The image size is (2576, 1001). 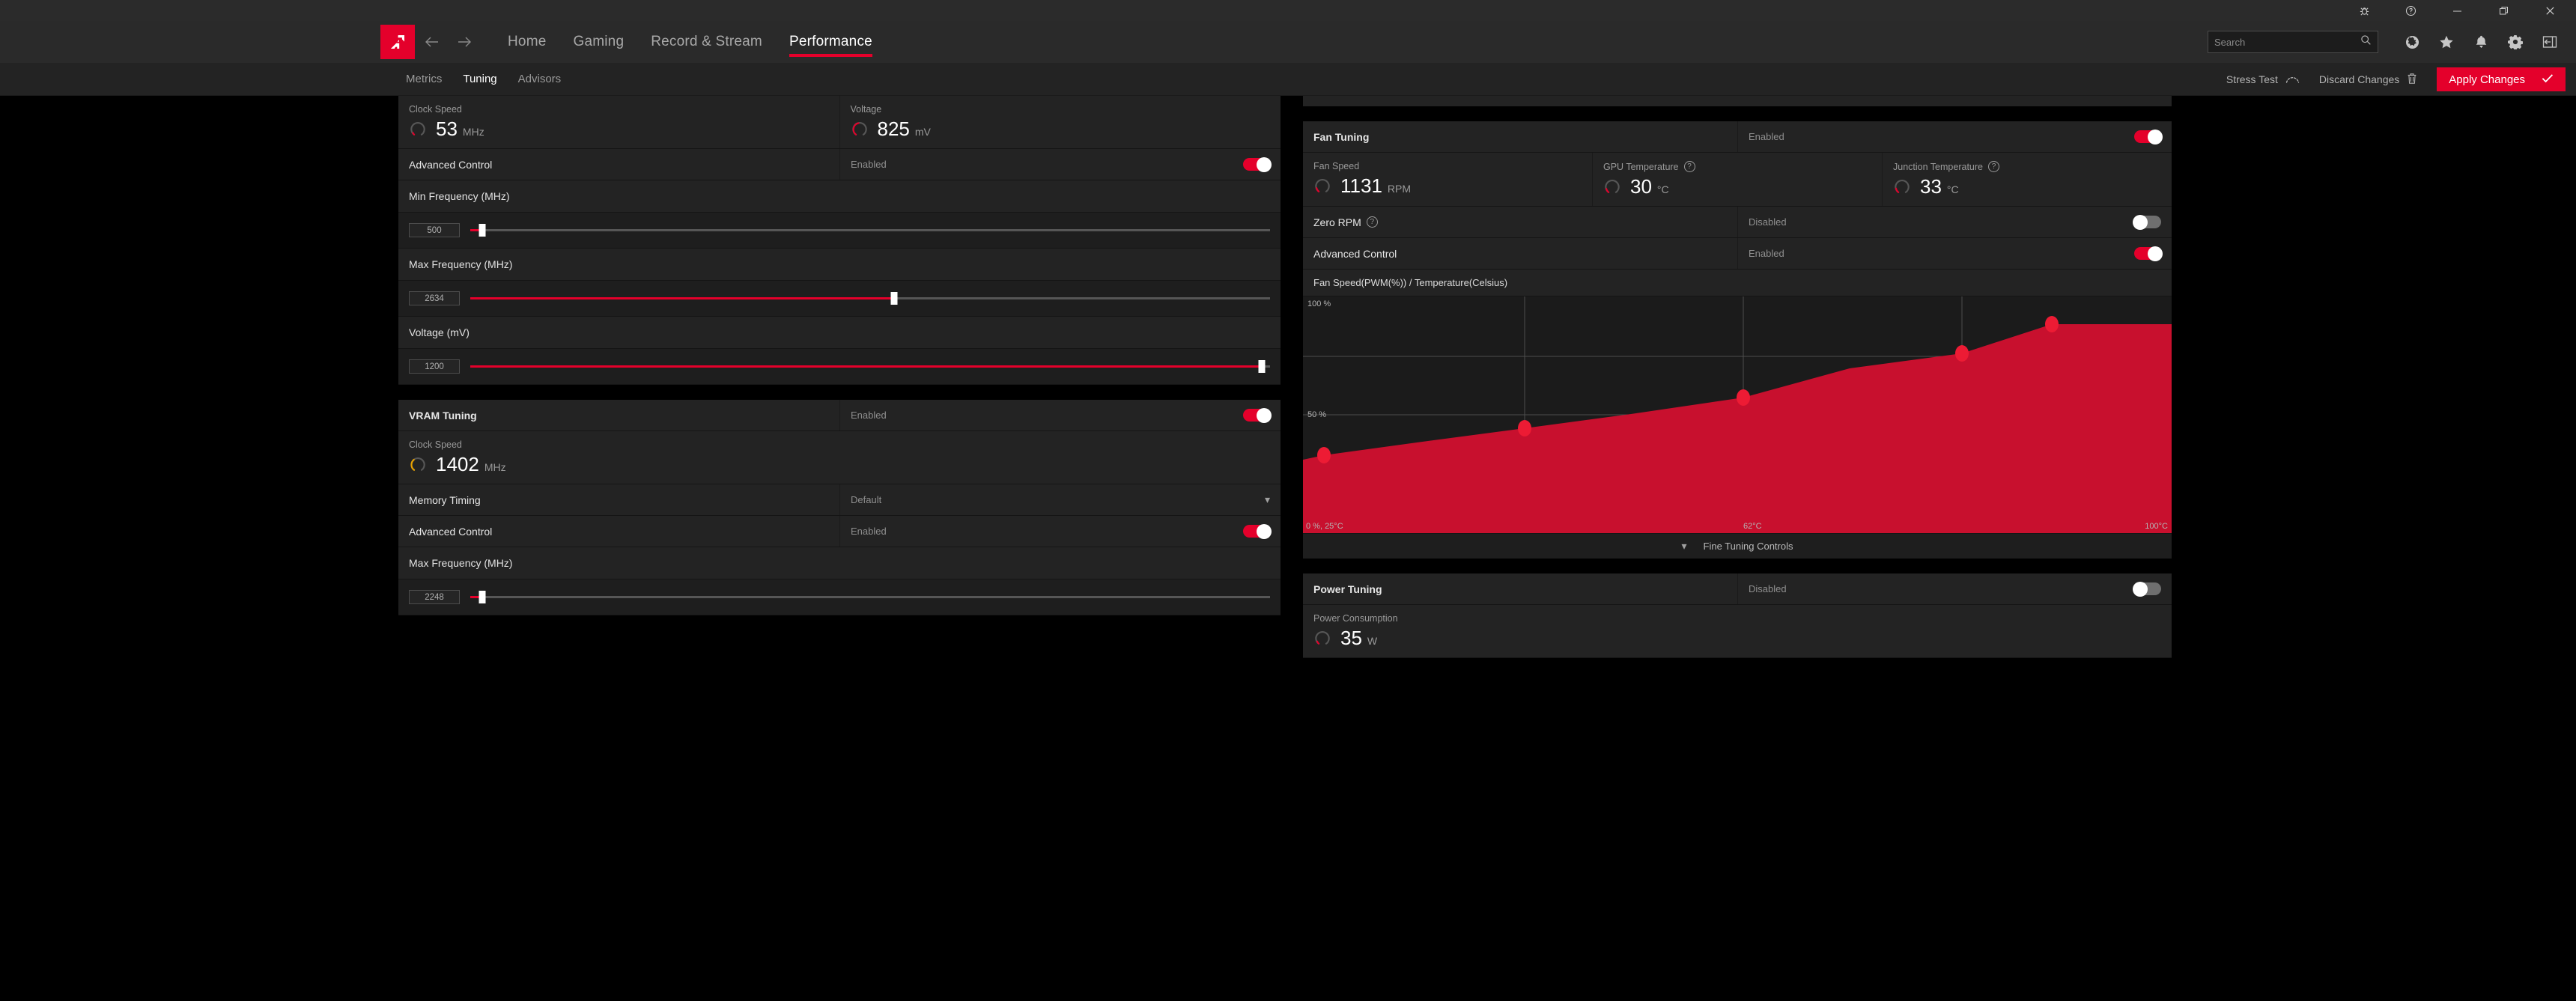 What do you see at coordinates (2148, 253) in the screenshot?
I see `fan-advanced-control-toggle` at bounding box center [2148, 253].